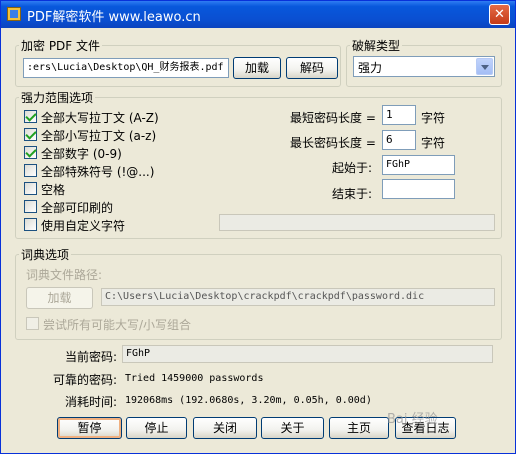  What do you see at coordinates (399, 115) in the screenshot?
I see `min-length-input: 1` at bounding box center [399, 115].